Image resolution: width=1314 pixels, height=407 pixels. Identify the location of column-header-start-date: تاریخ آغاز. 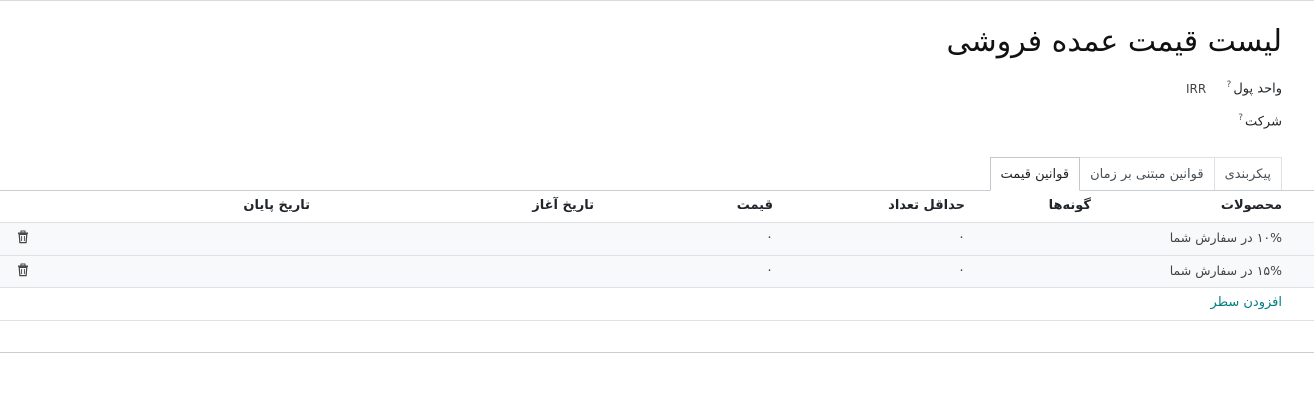
(563, 205).